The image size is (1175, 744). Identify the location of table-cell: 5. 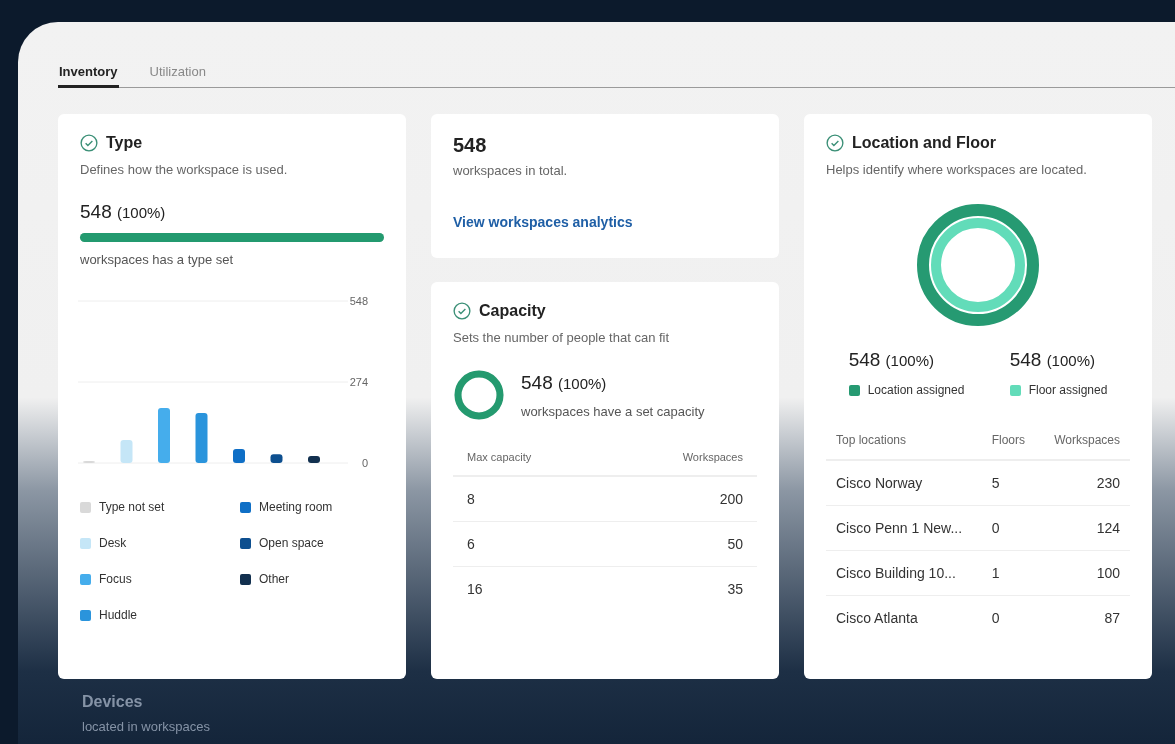
(1010, 483).